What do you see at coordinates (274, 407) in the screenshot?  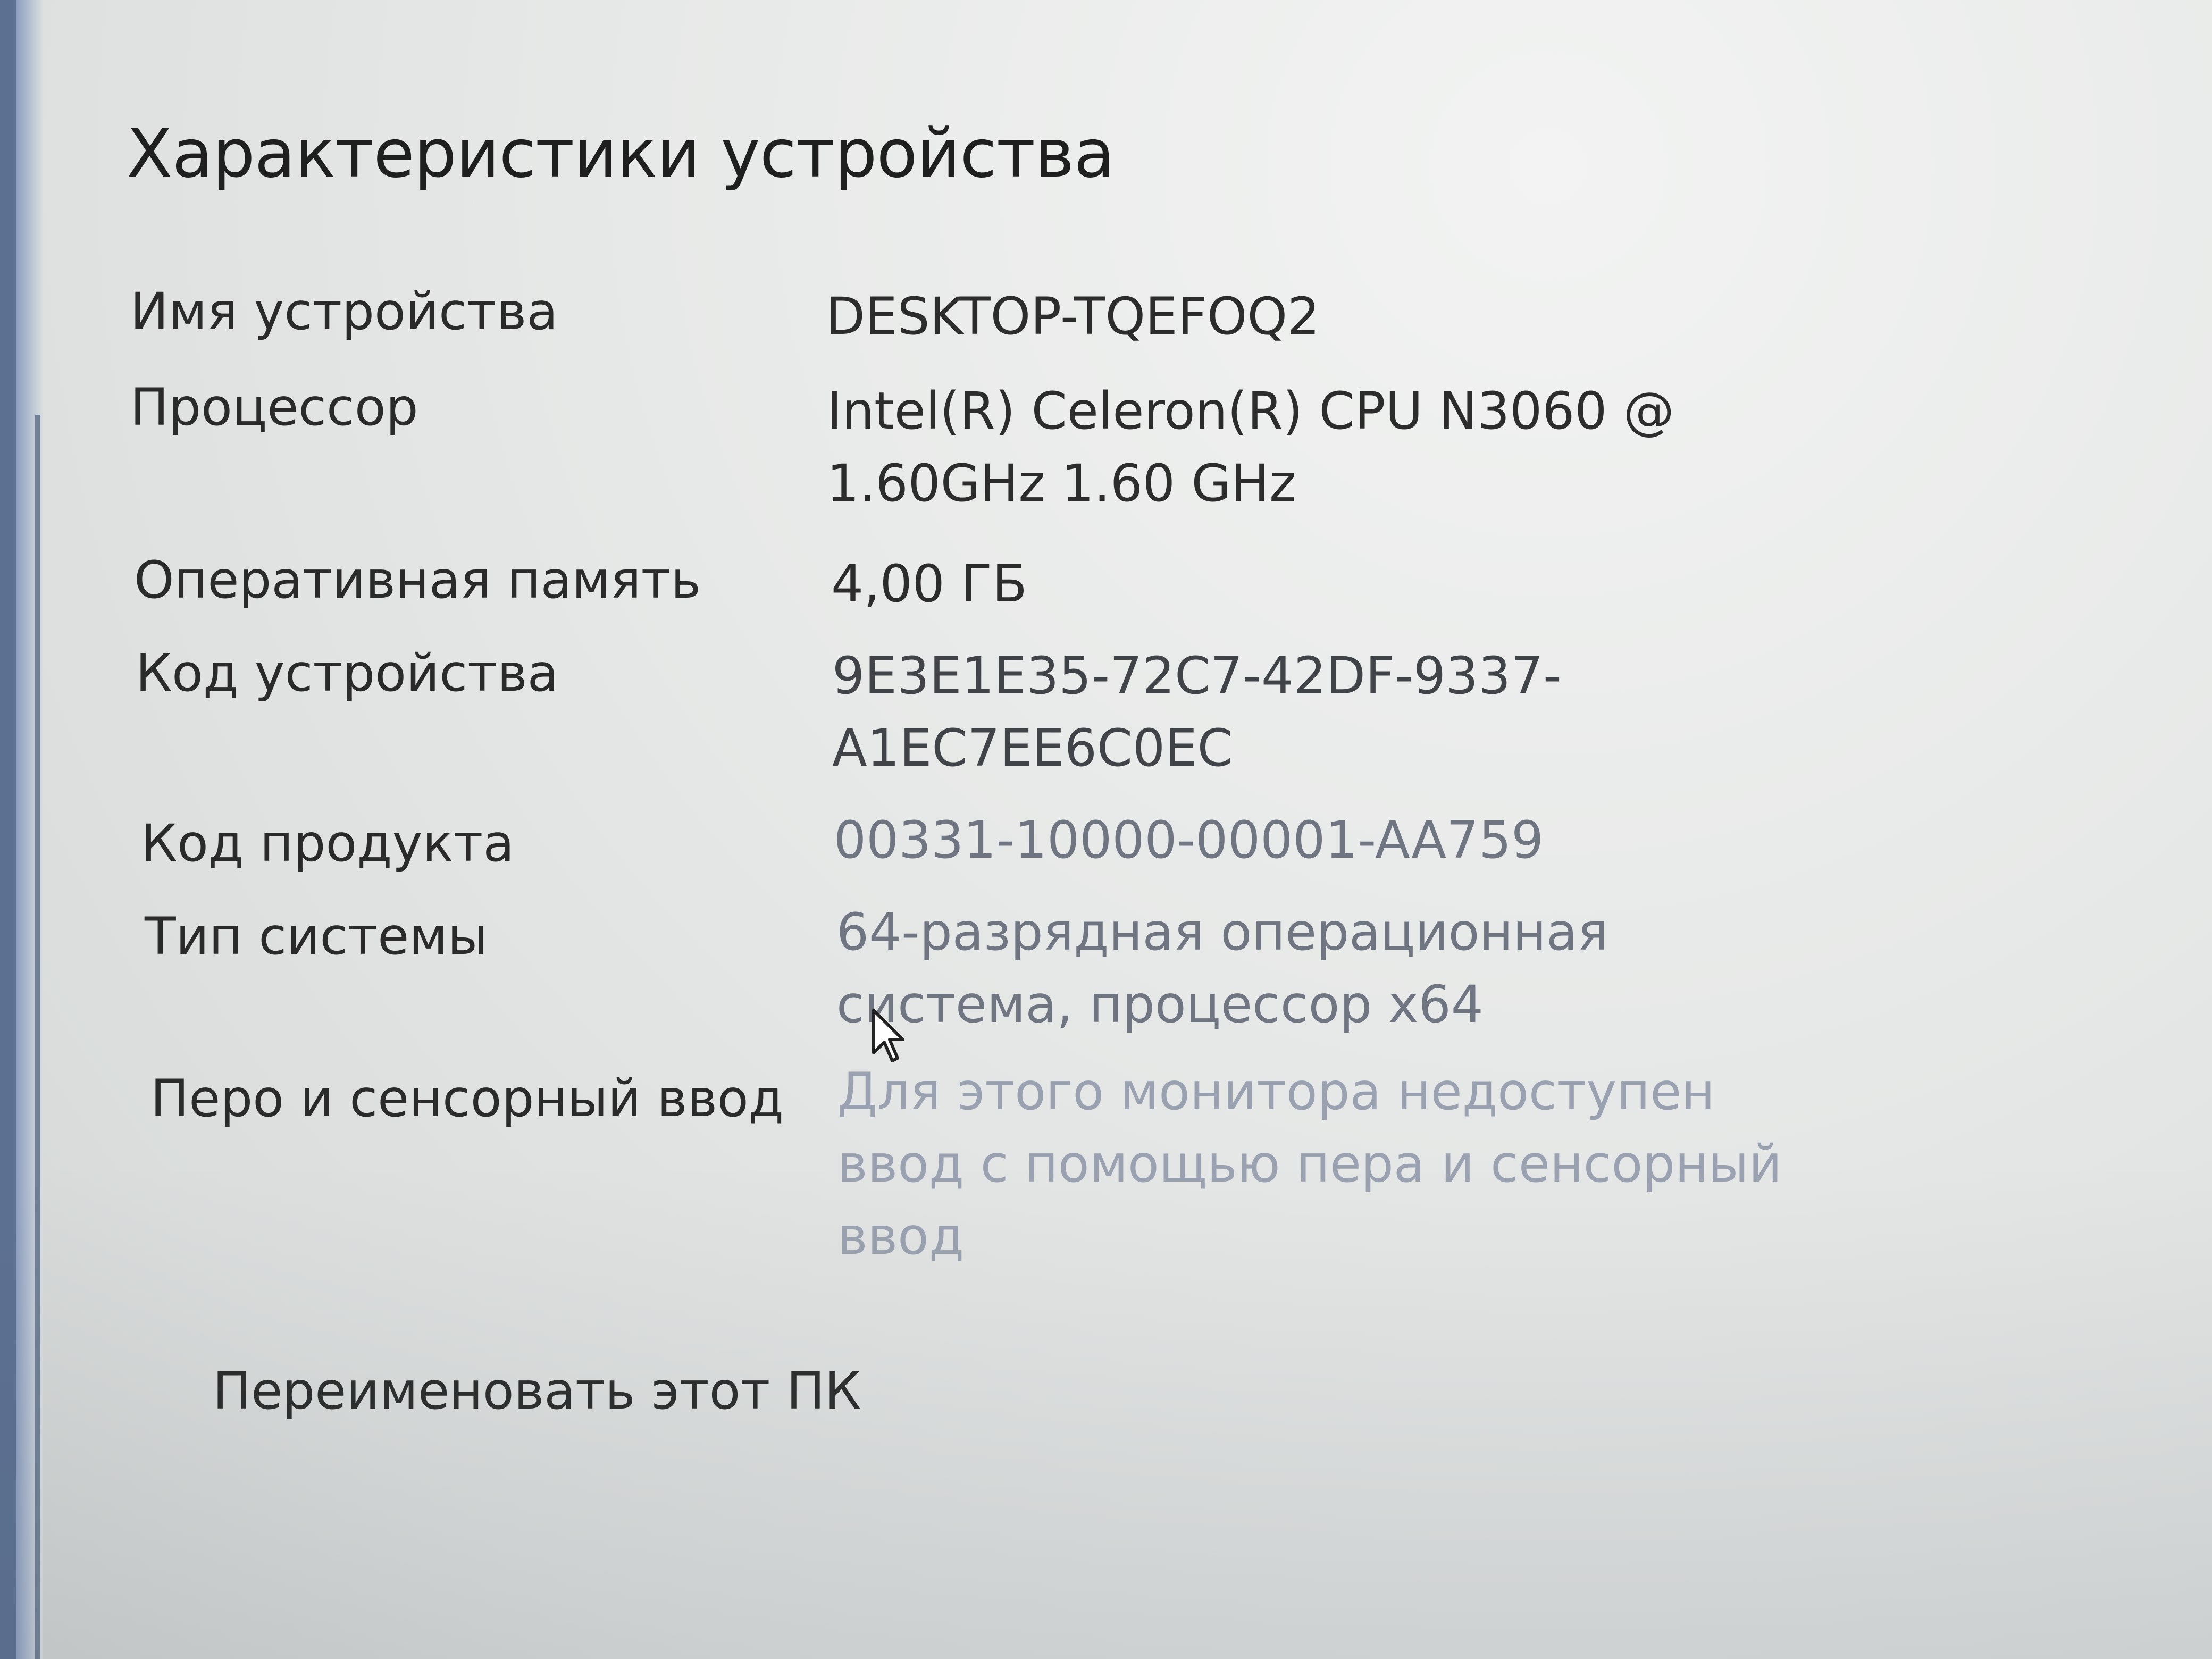 I see `spec-label-processor: Процессор` at bounding box center [274, 407].